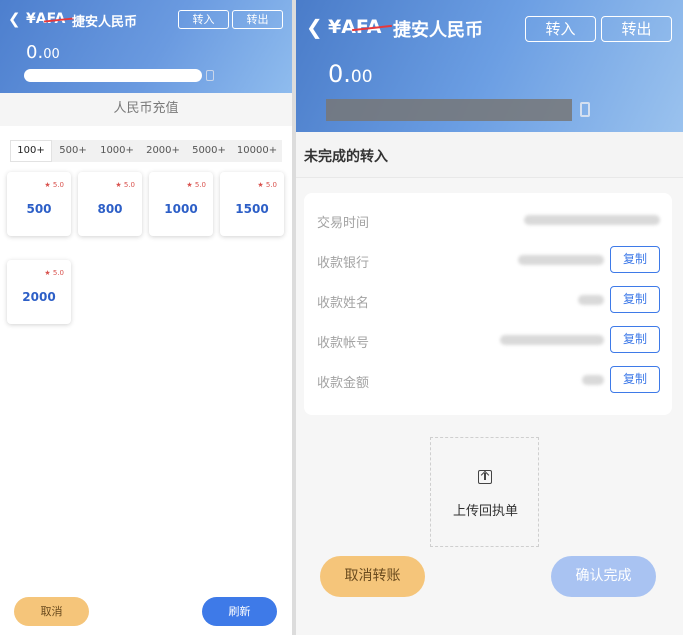  I want to click on refresh-button: 刷新, so click(239, 611).